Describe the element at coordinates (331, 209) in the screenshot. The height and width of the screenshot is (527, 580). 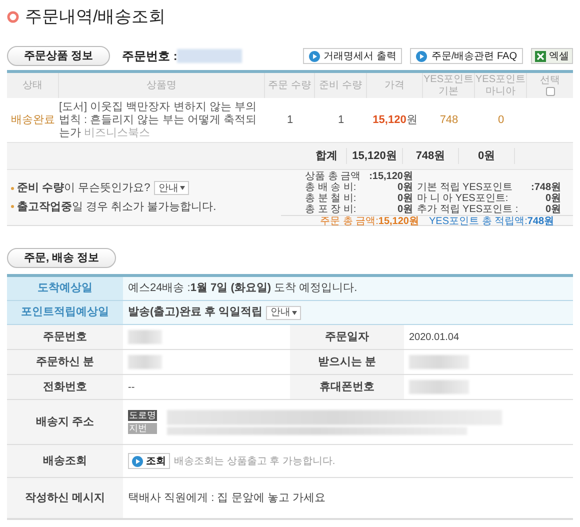
I see `summary-label: 총 포 장 비:` at that location.